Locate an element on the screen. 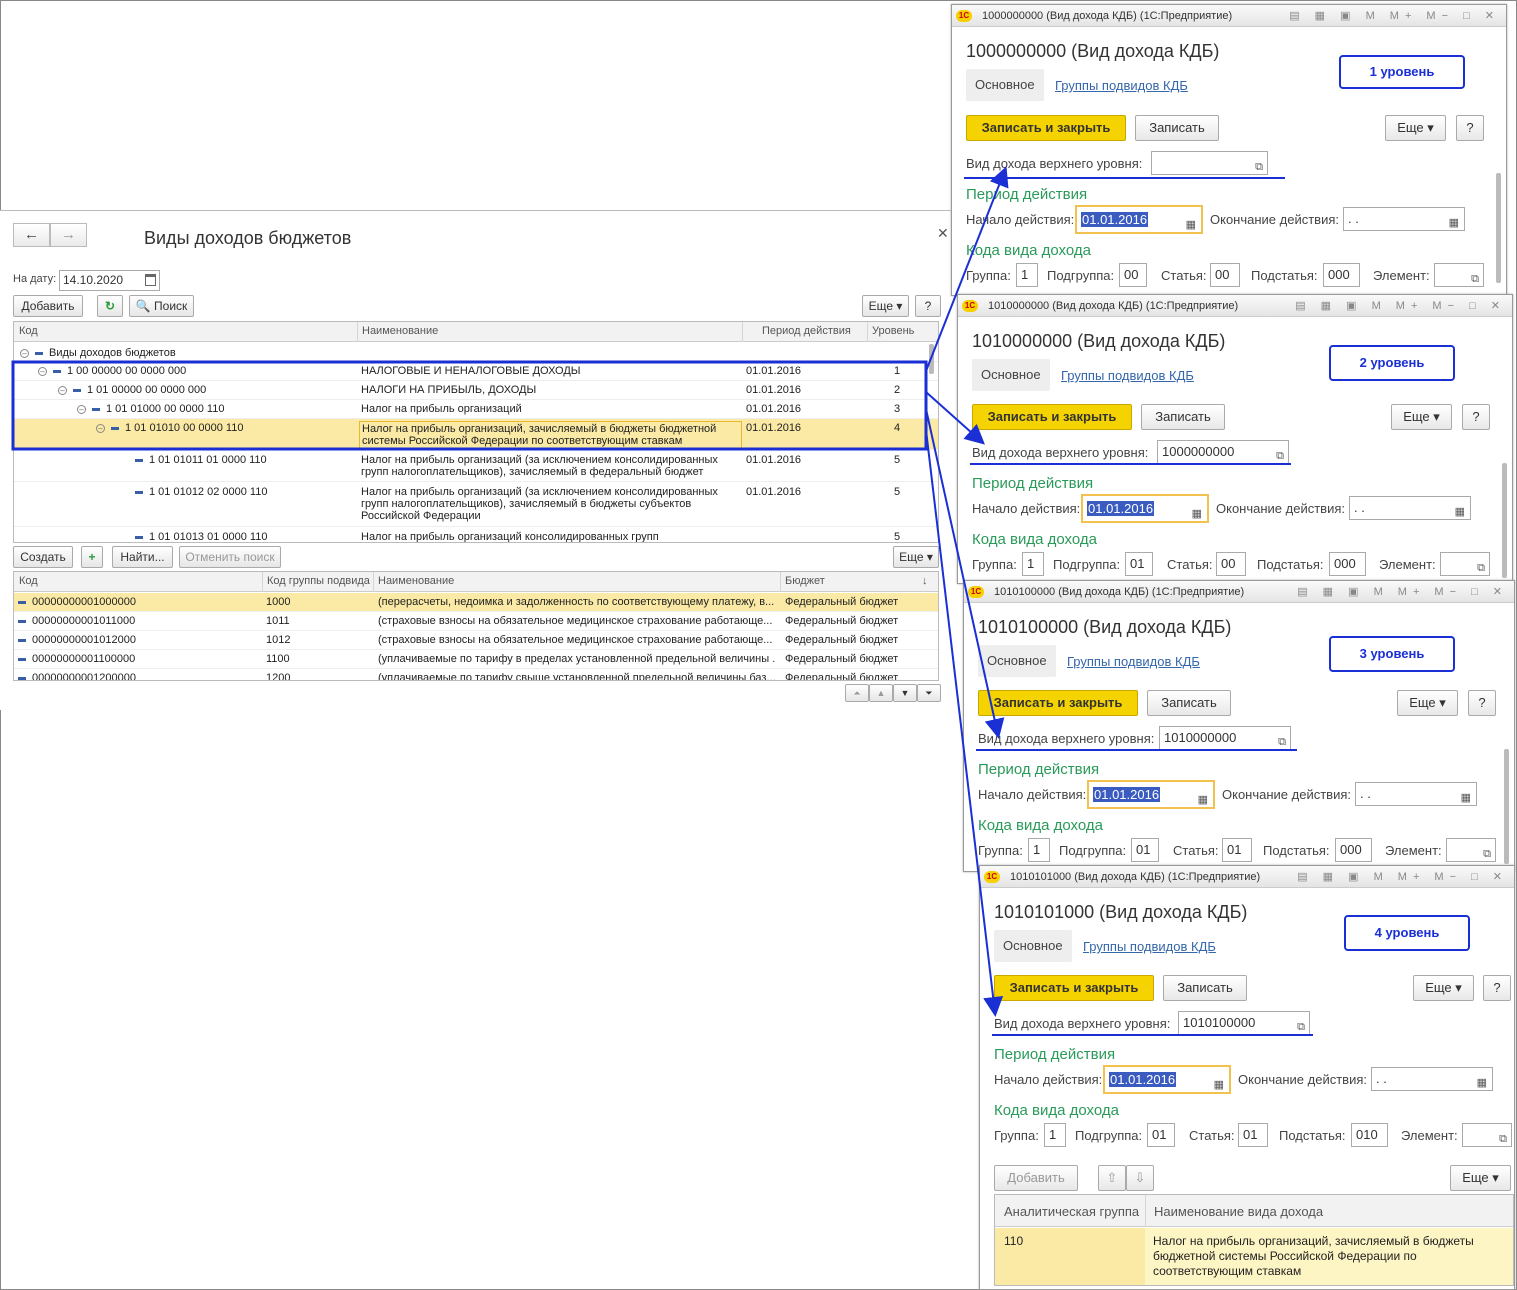 This screenshot has width=1517, height=1290. arrow-to-level1 is located at coordinates (967, 269).